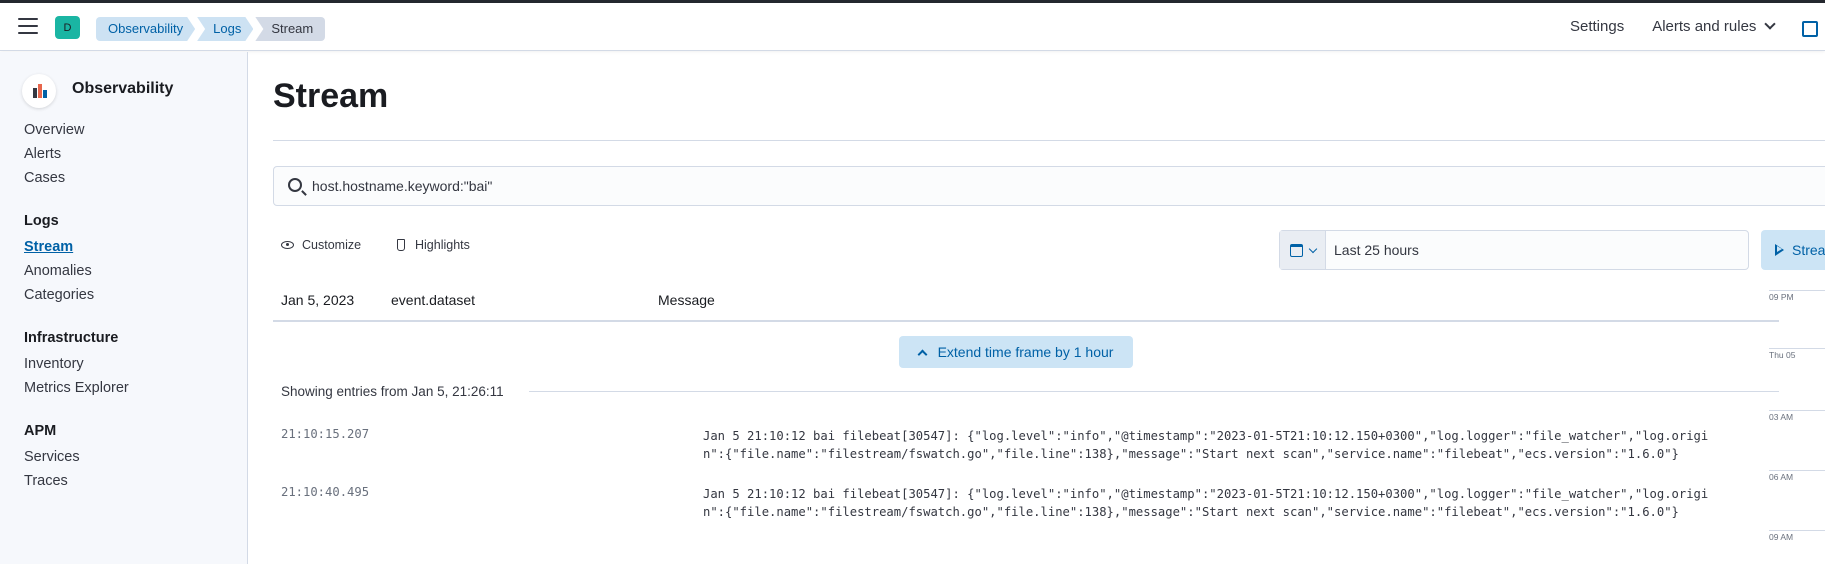 This screenshot has height=564, width=1825. Describe the element at coordinates (325, 434) in the screenshot. I see `log-timestamp: 21:10:15.207` at that location.